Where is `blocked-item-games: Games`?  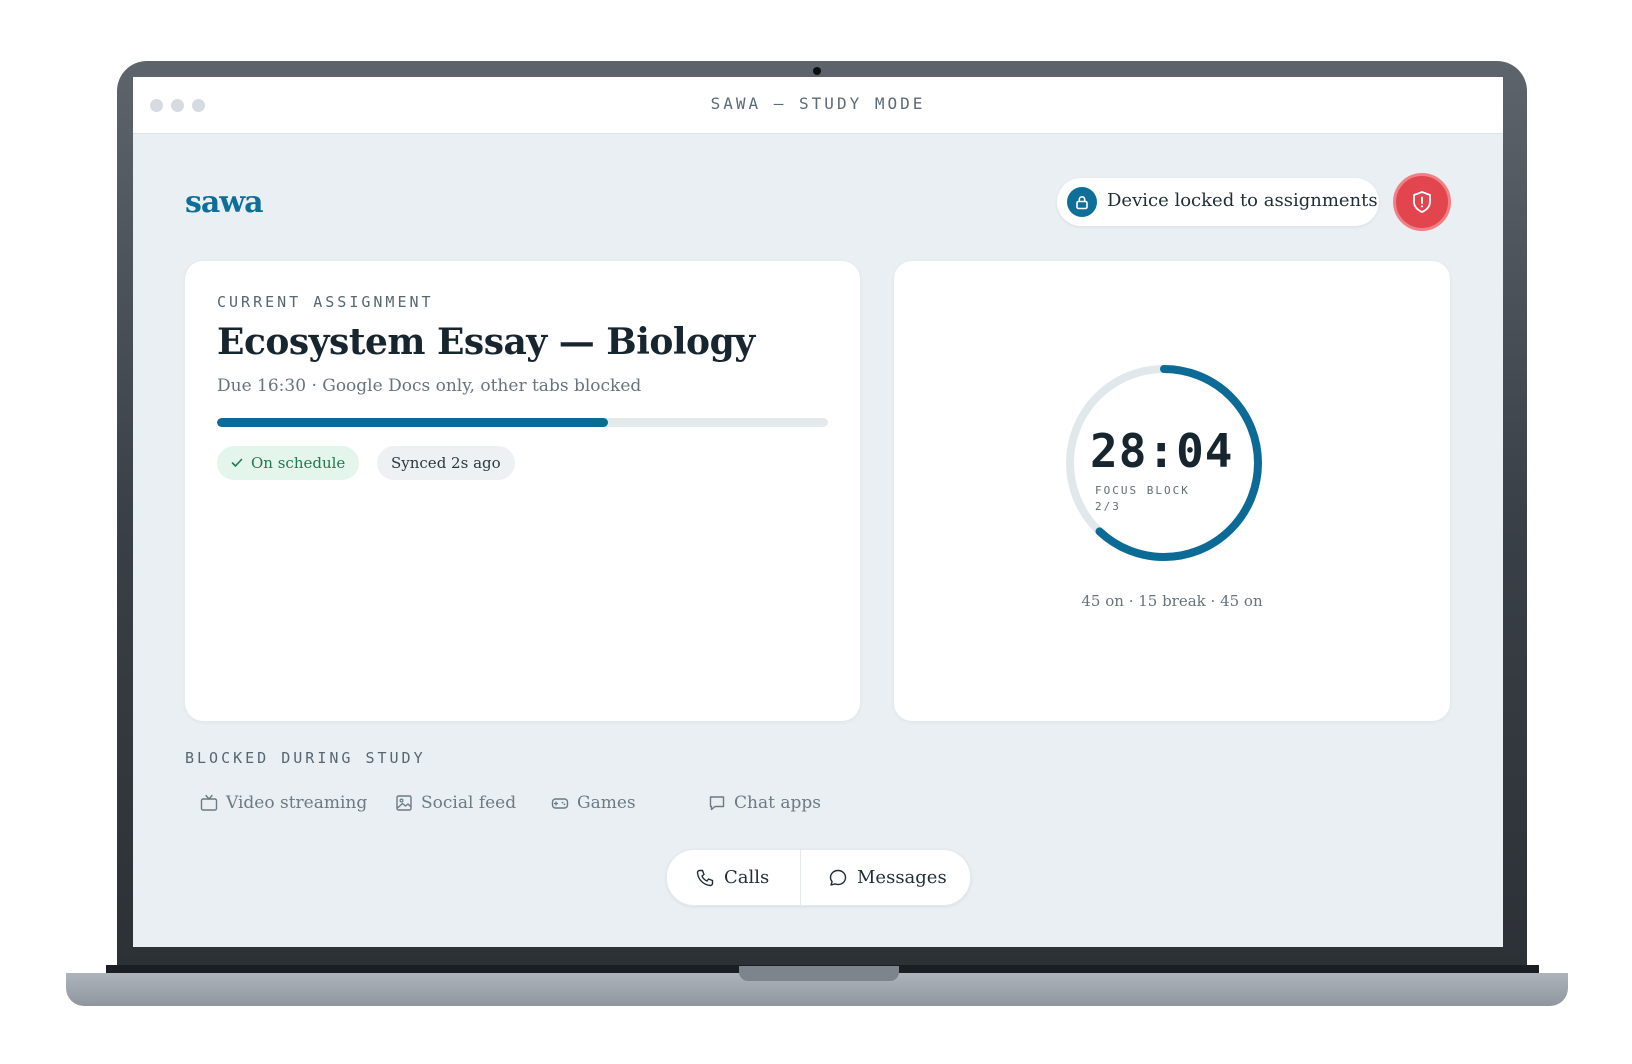
blocked-item-games: Games is located at coordinates (593, 803).